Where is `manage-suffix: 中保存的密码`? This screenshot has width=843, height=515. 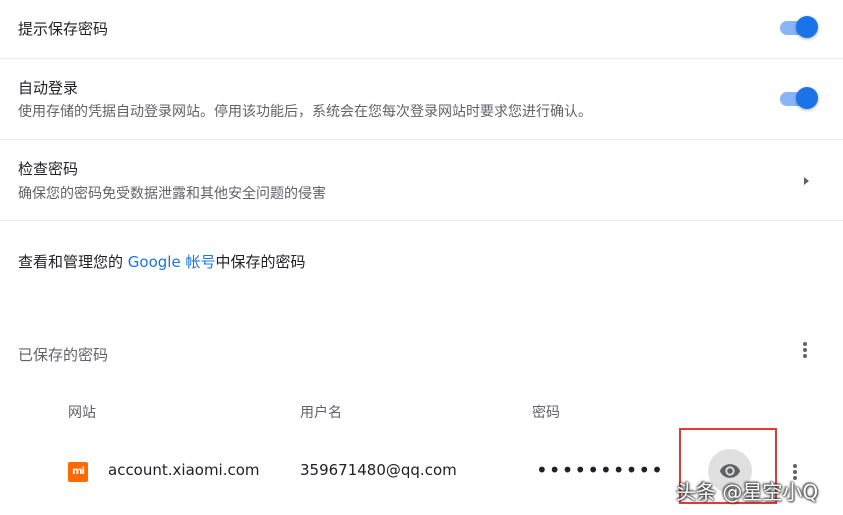
manage-suffix: 中保存的密码 is located at coordinates (260, 262).